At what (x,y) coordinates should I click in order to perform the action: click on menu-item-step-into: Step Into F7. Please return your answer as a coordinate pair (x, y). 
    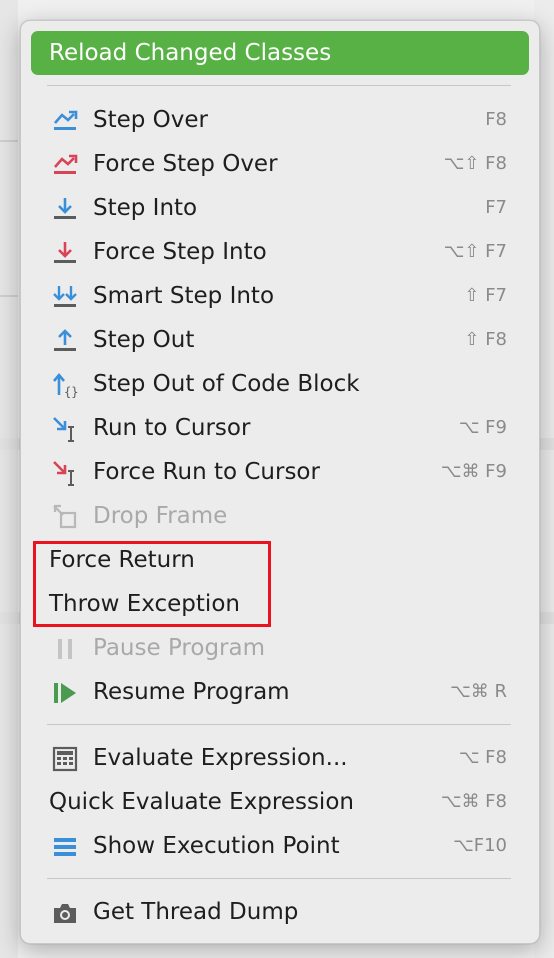
    Looking at the image, I should click on (280, 208).